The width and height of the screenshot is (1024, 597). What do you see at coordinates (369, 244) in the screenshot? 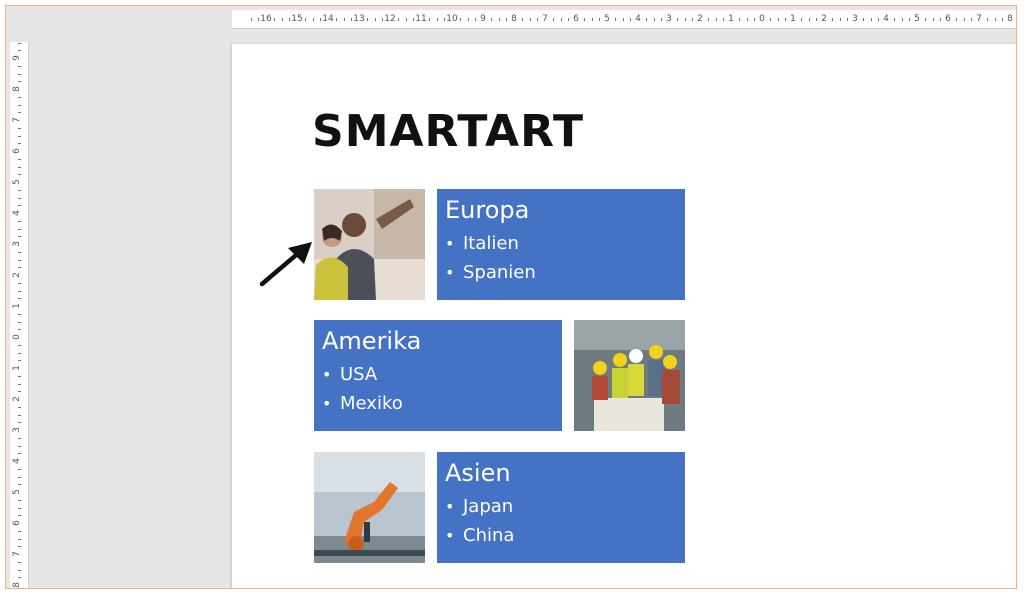
I see `smartart-picture-office-meeting` at bounding box center [369, 244].